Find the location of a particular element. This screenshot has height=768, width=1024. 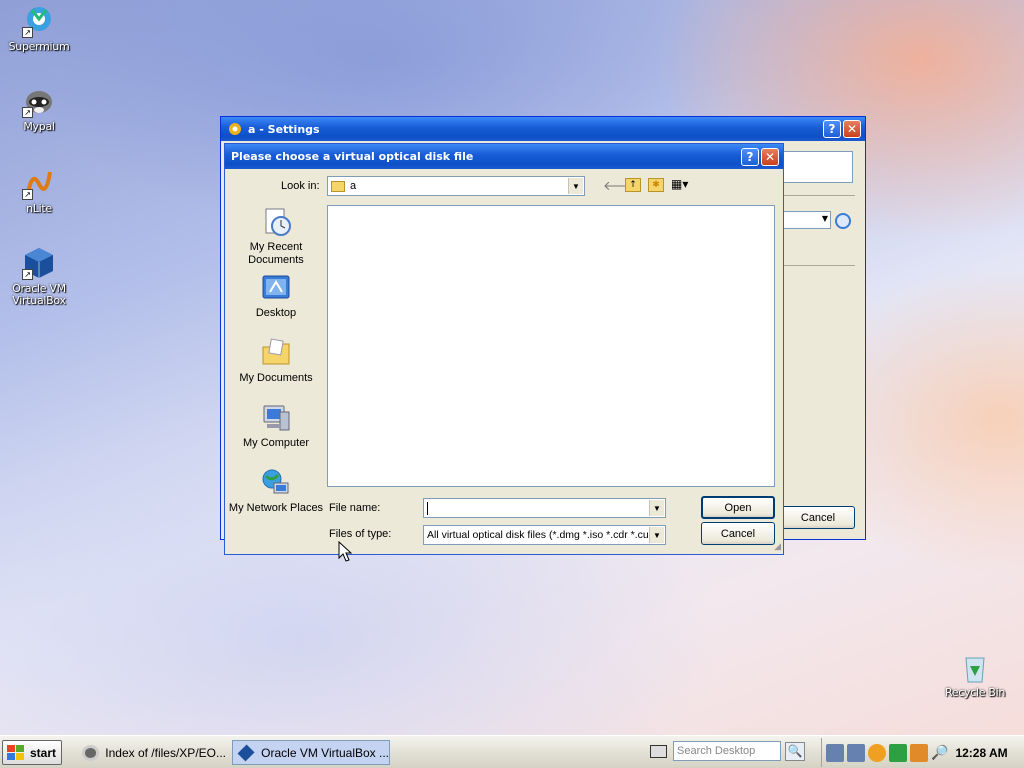

new-folder-icon: ✱ is located at coordinates (656, 185).